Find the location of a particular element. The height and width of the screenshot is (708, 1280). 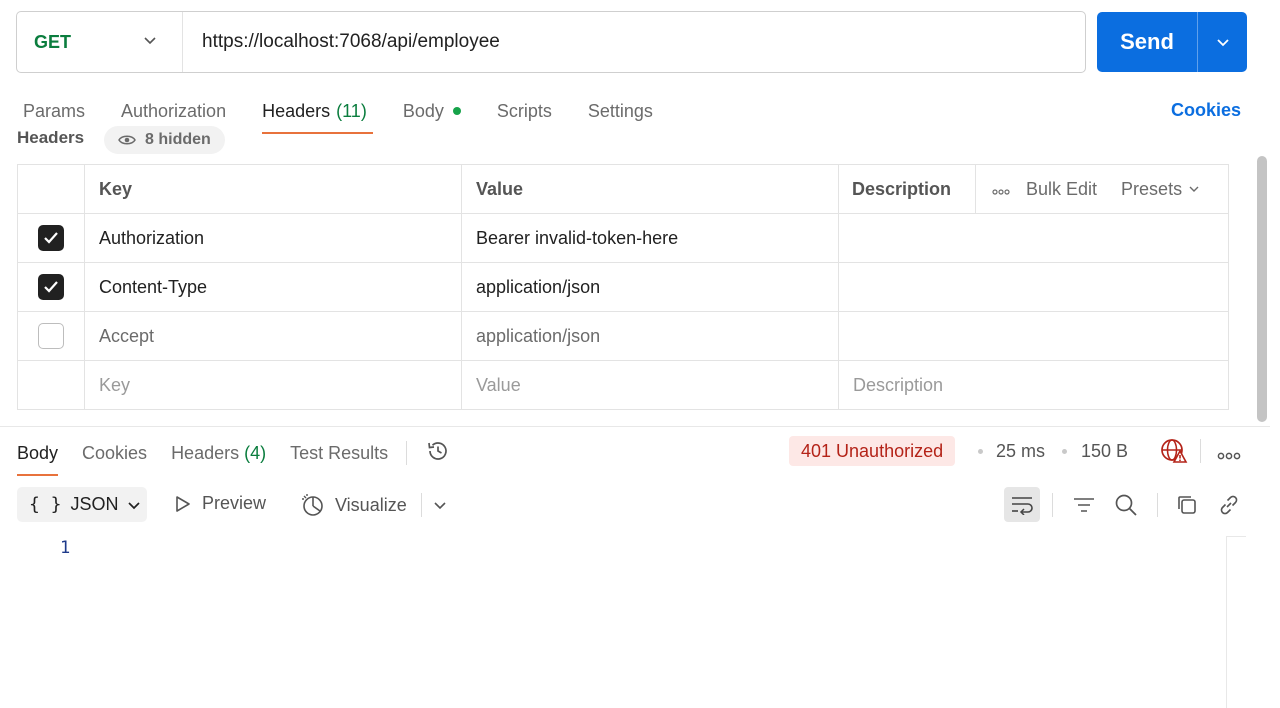

format-select: { } JSON is located at coordinates (82, 504).